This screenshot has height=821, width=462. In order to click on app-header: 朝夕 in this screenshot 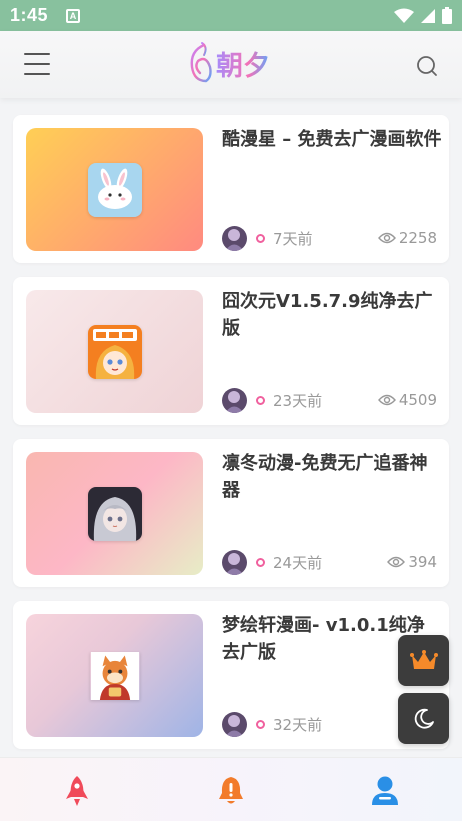, I will do `click(231, 64)`.